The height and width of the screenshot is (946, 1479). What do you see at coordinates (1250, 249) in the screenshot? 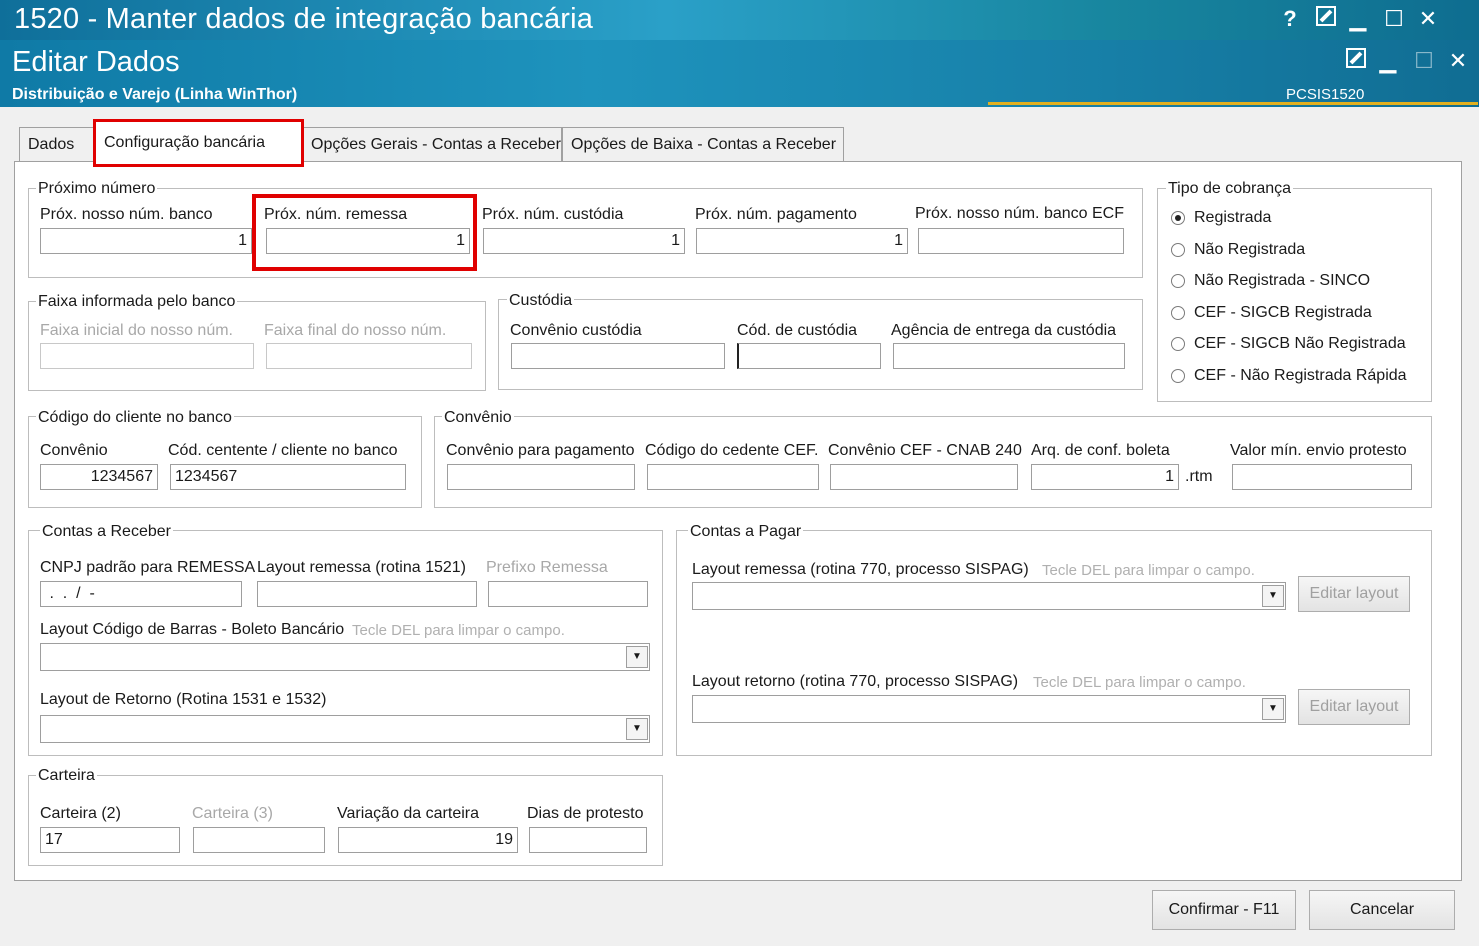
I see `radio-label: Não Registrada` at bounding box center [1250, 249].